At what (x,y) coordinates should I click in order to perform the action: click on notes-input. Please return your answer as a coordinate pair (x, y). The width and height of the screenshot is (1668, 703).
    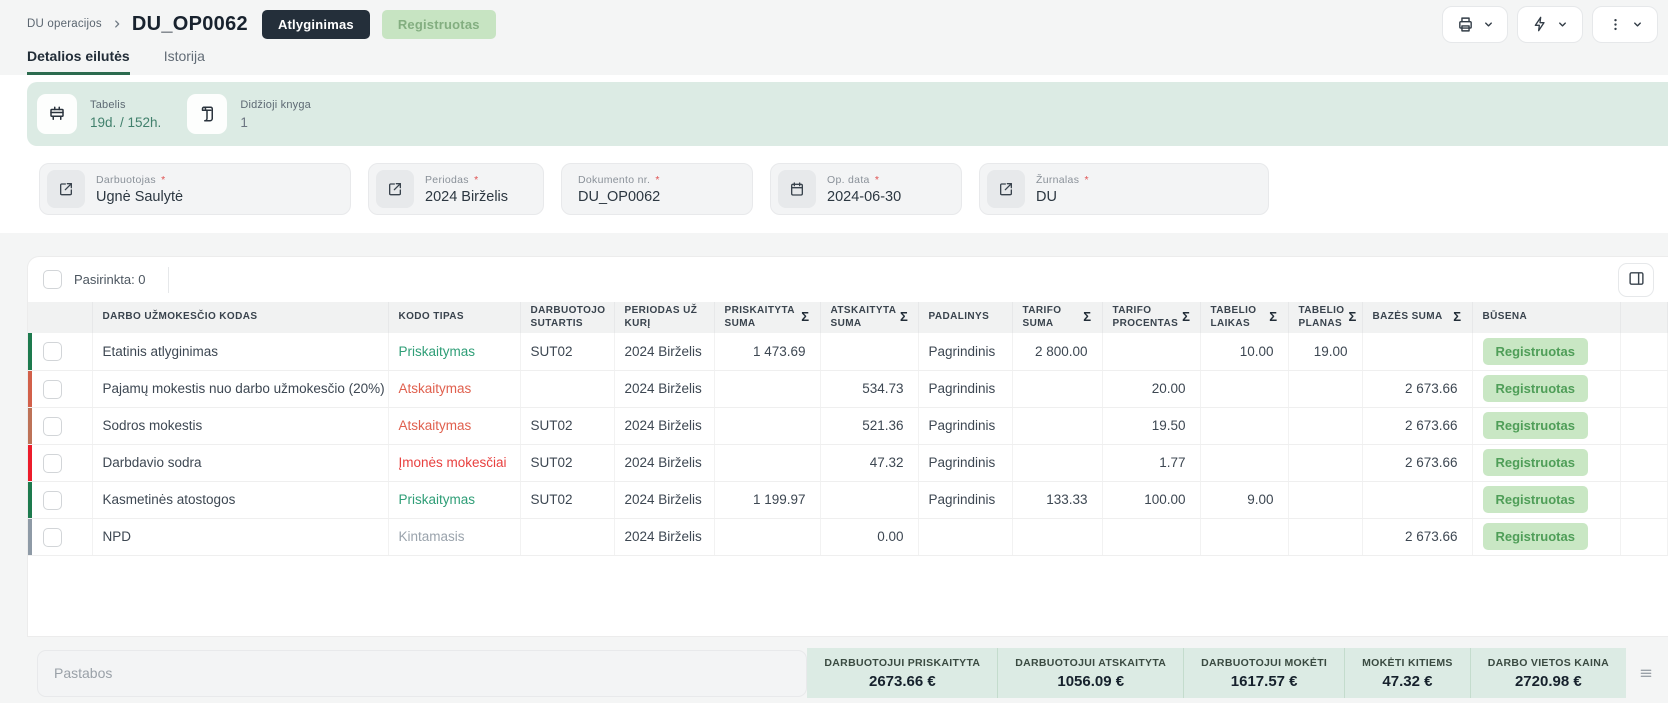
    Looking at the image, I should click on (422, 673).